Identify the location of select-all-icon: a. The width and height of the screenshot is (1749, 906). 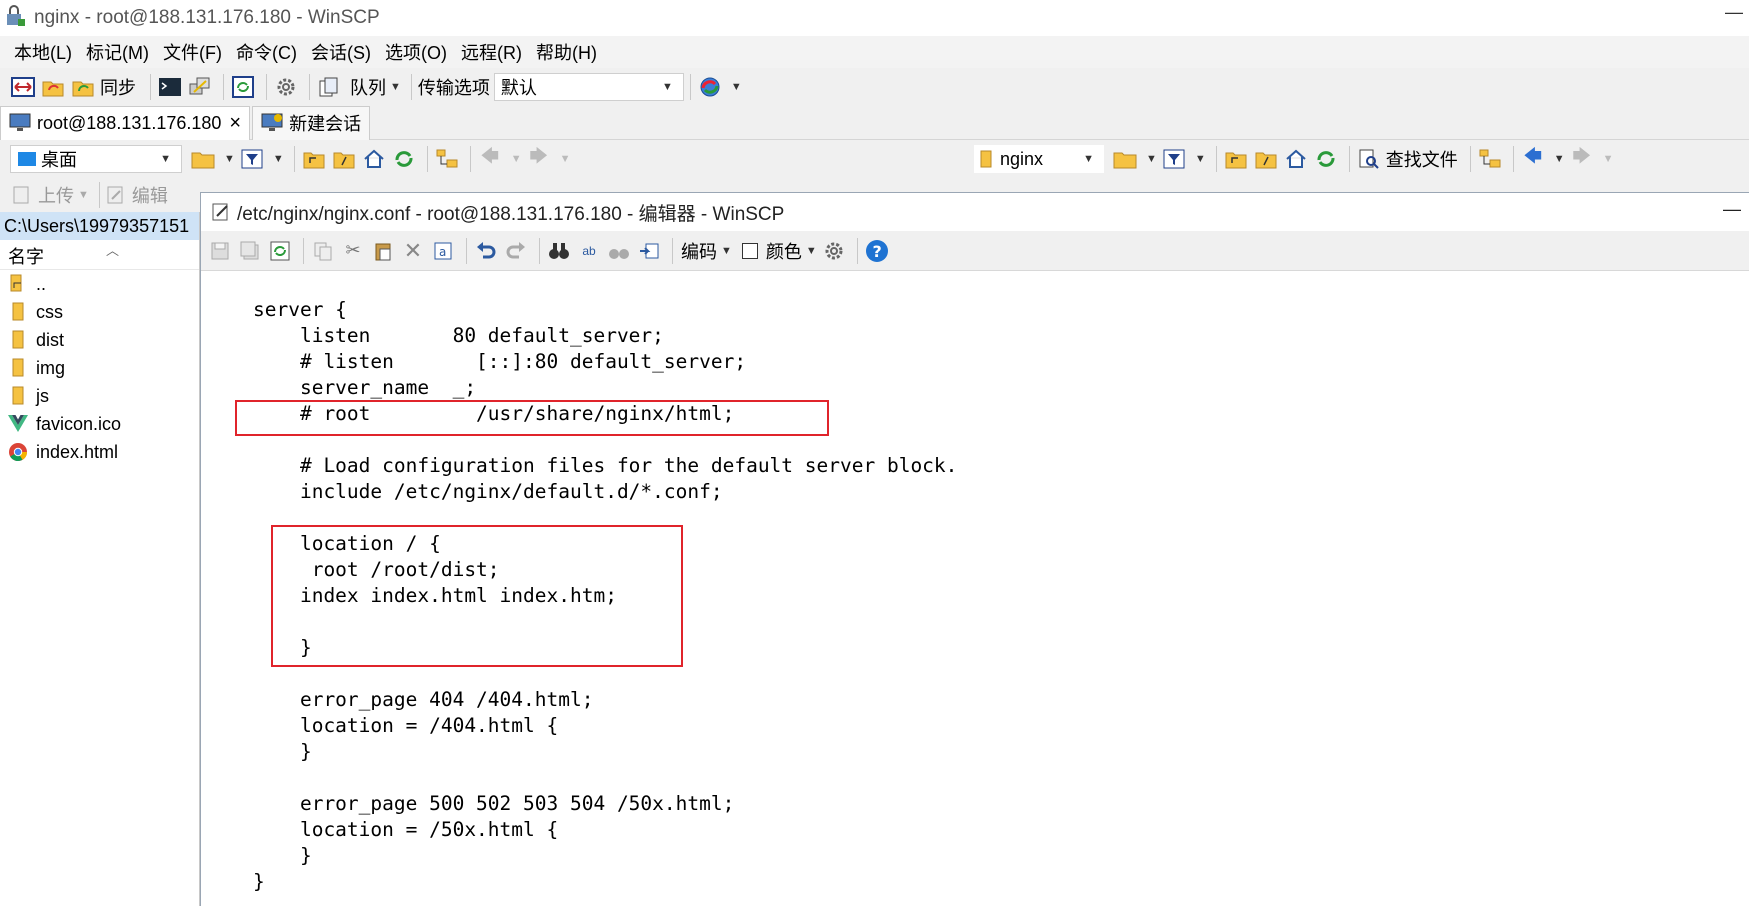
(443, 251).